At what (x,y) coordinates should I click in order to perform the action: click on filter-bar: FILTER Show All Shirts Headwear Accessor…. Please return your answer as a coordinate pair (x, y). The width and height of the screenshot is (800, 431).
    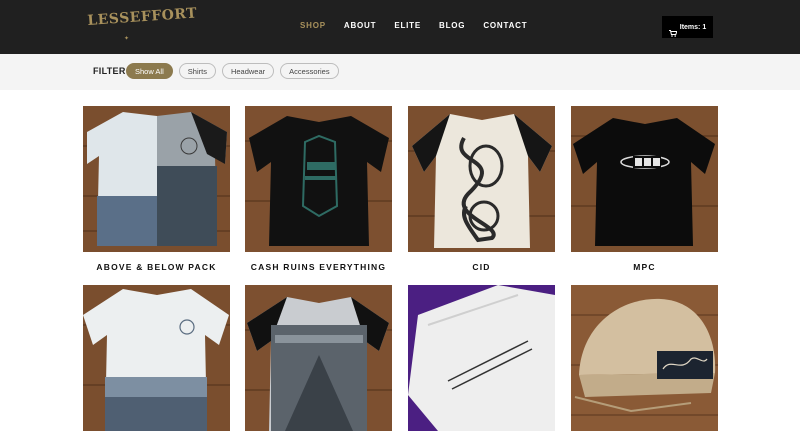
    Looking at the image, I should click on (400, 72).